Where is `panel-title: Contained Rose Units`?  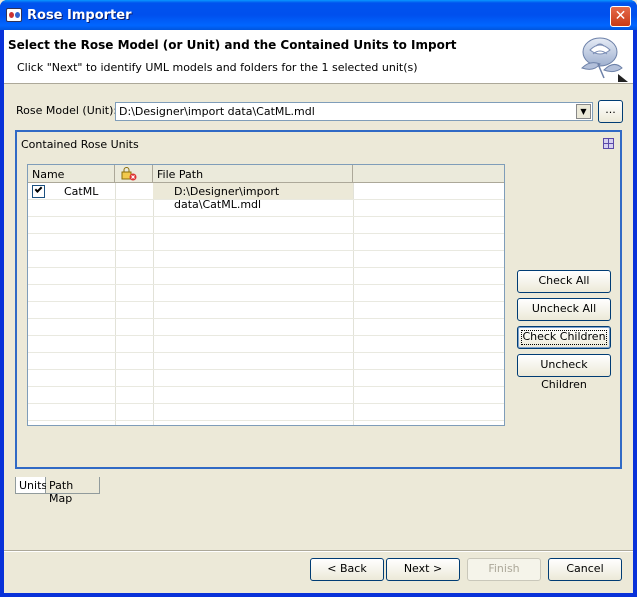
panel-title: Contained Rose Units is located at coordinates (80, 144).